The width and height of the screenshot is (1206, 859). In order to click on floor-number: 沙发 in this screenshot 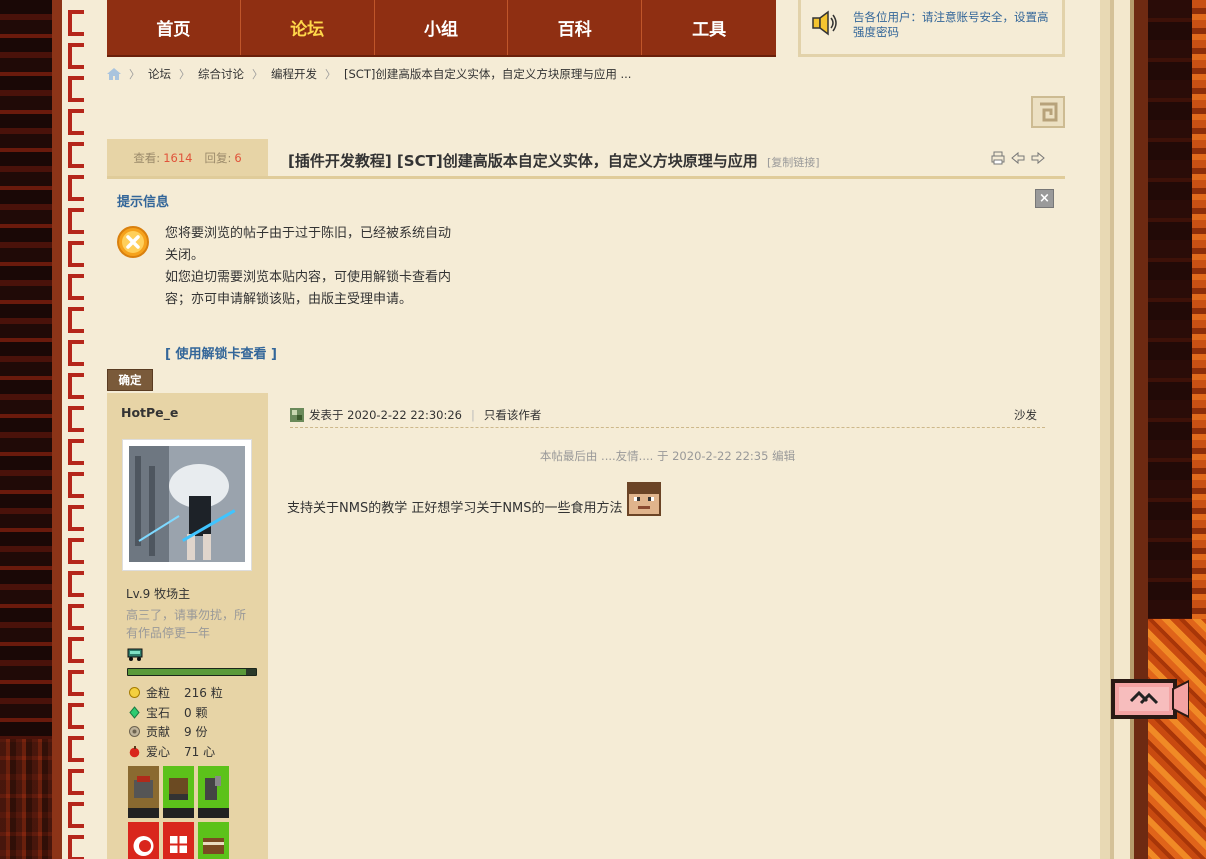, I will do `click(1025, 415)`.